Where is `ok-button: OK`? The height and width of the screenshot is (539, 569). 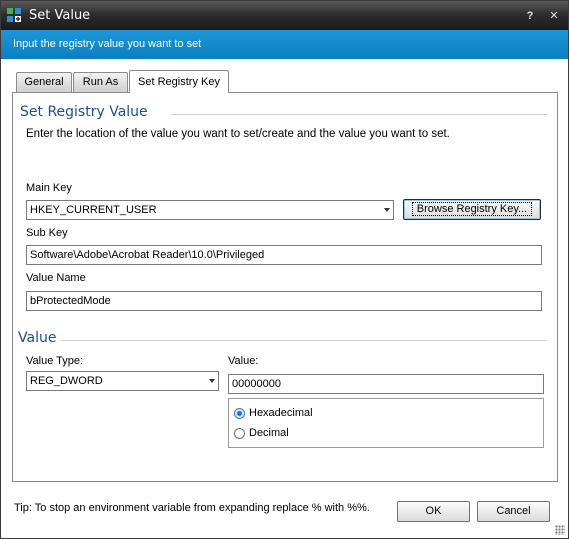 ok-button: OK is located at coordinates (433, 511).